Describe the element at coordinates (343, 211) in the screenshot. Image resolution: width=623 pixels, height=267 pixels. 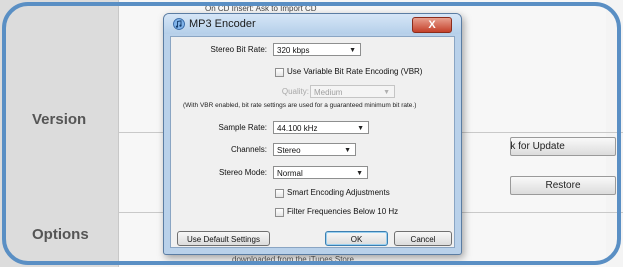
I see `filter-frequencies-label: Filter Frequencies Below 10 Hz` at that location.